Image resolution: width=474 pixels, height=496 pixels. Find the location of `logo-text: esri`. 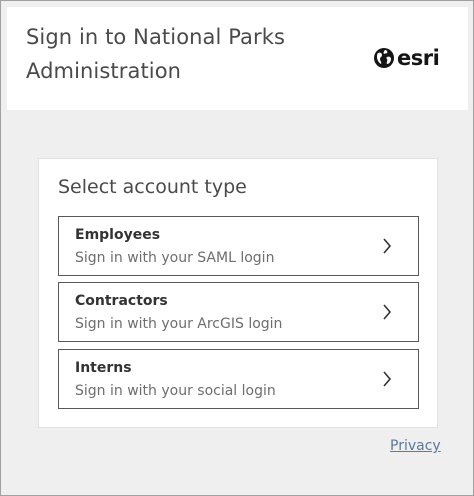

logo-text: esri is located at coordinates (418, 58).